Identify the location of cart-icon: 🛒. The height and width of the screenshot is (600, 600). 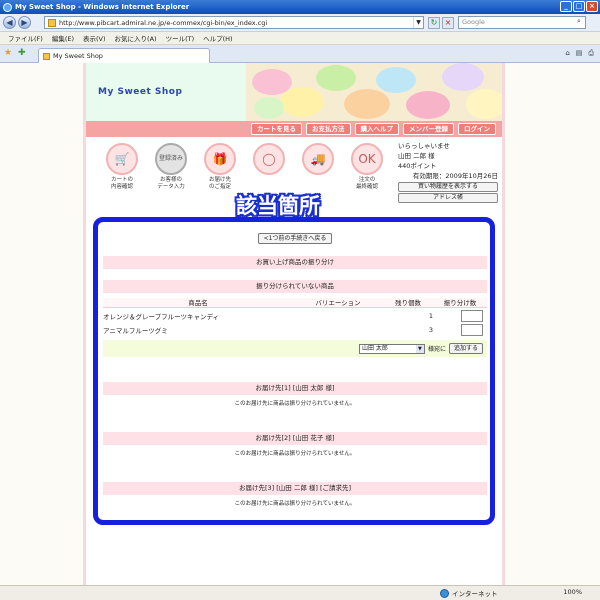
(122, 159).